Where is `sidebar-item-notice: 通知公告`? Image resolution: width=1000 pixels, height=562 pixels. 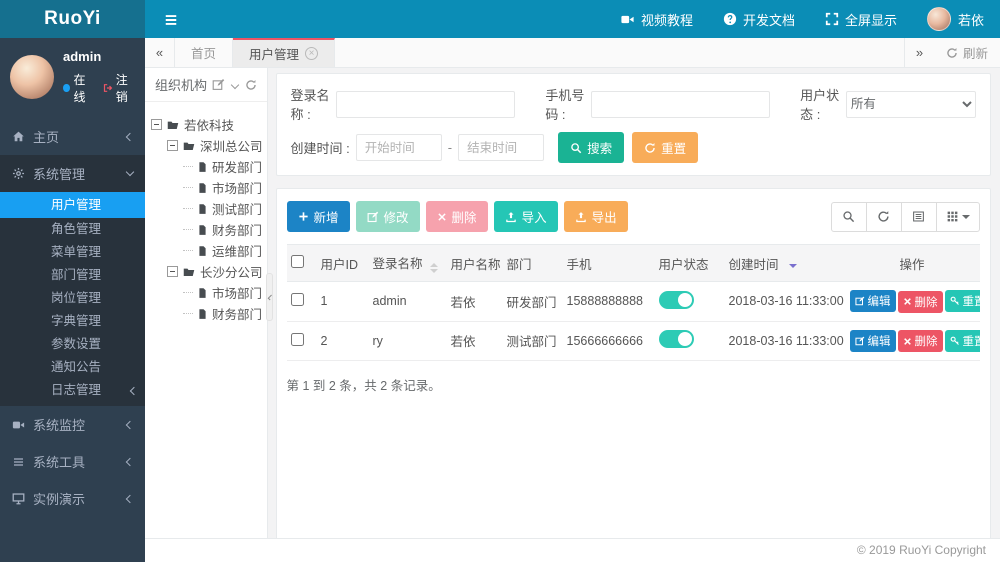 sidebar-item-notice: 通知公告 is located at coordinates (72, 367).